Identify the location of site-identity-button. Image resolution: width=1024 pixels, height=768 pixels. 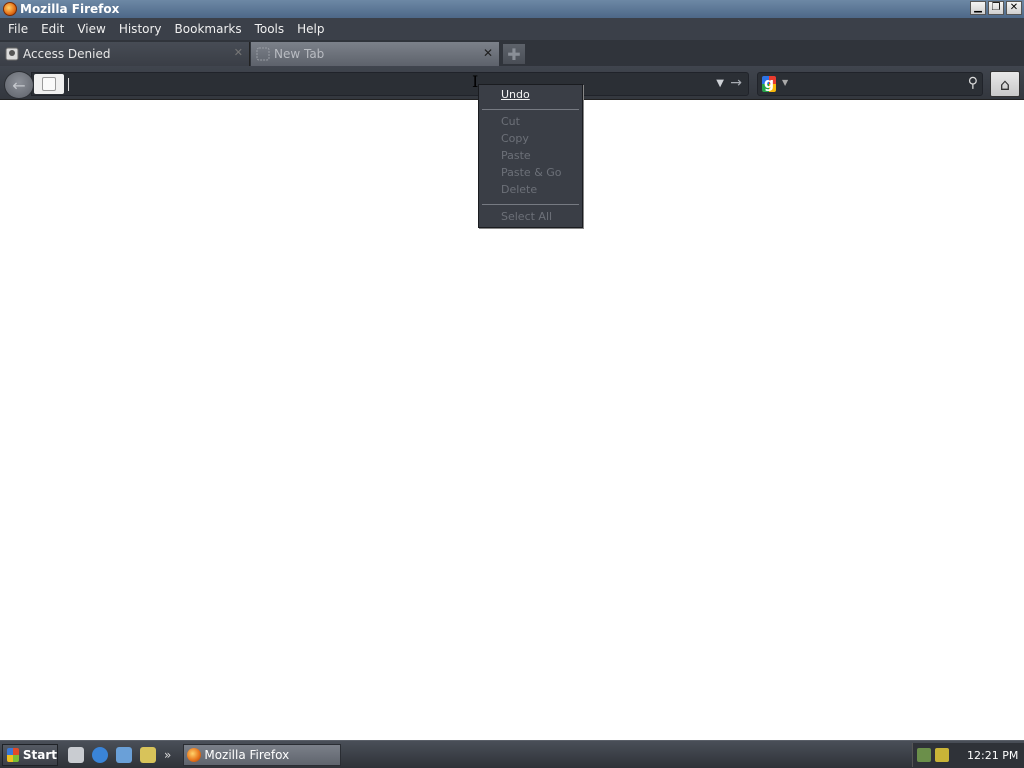
(49, 84).